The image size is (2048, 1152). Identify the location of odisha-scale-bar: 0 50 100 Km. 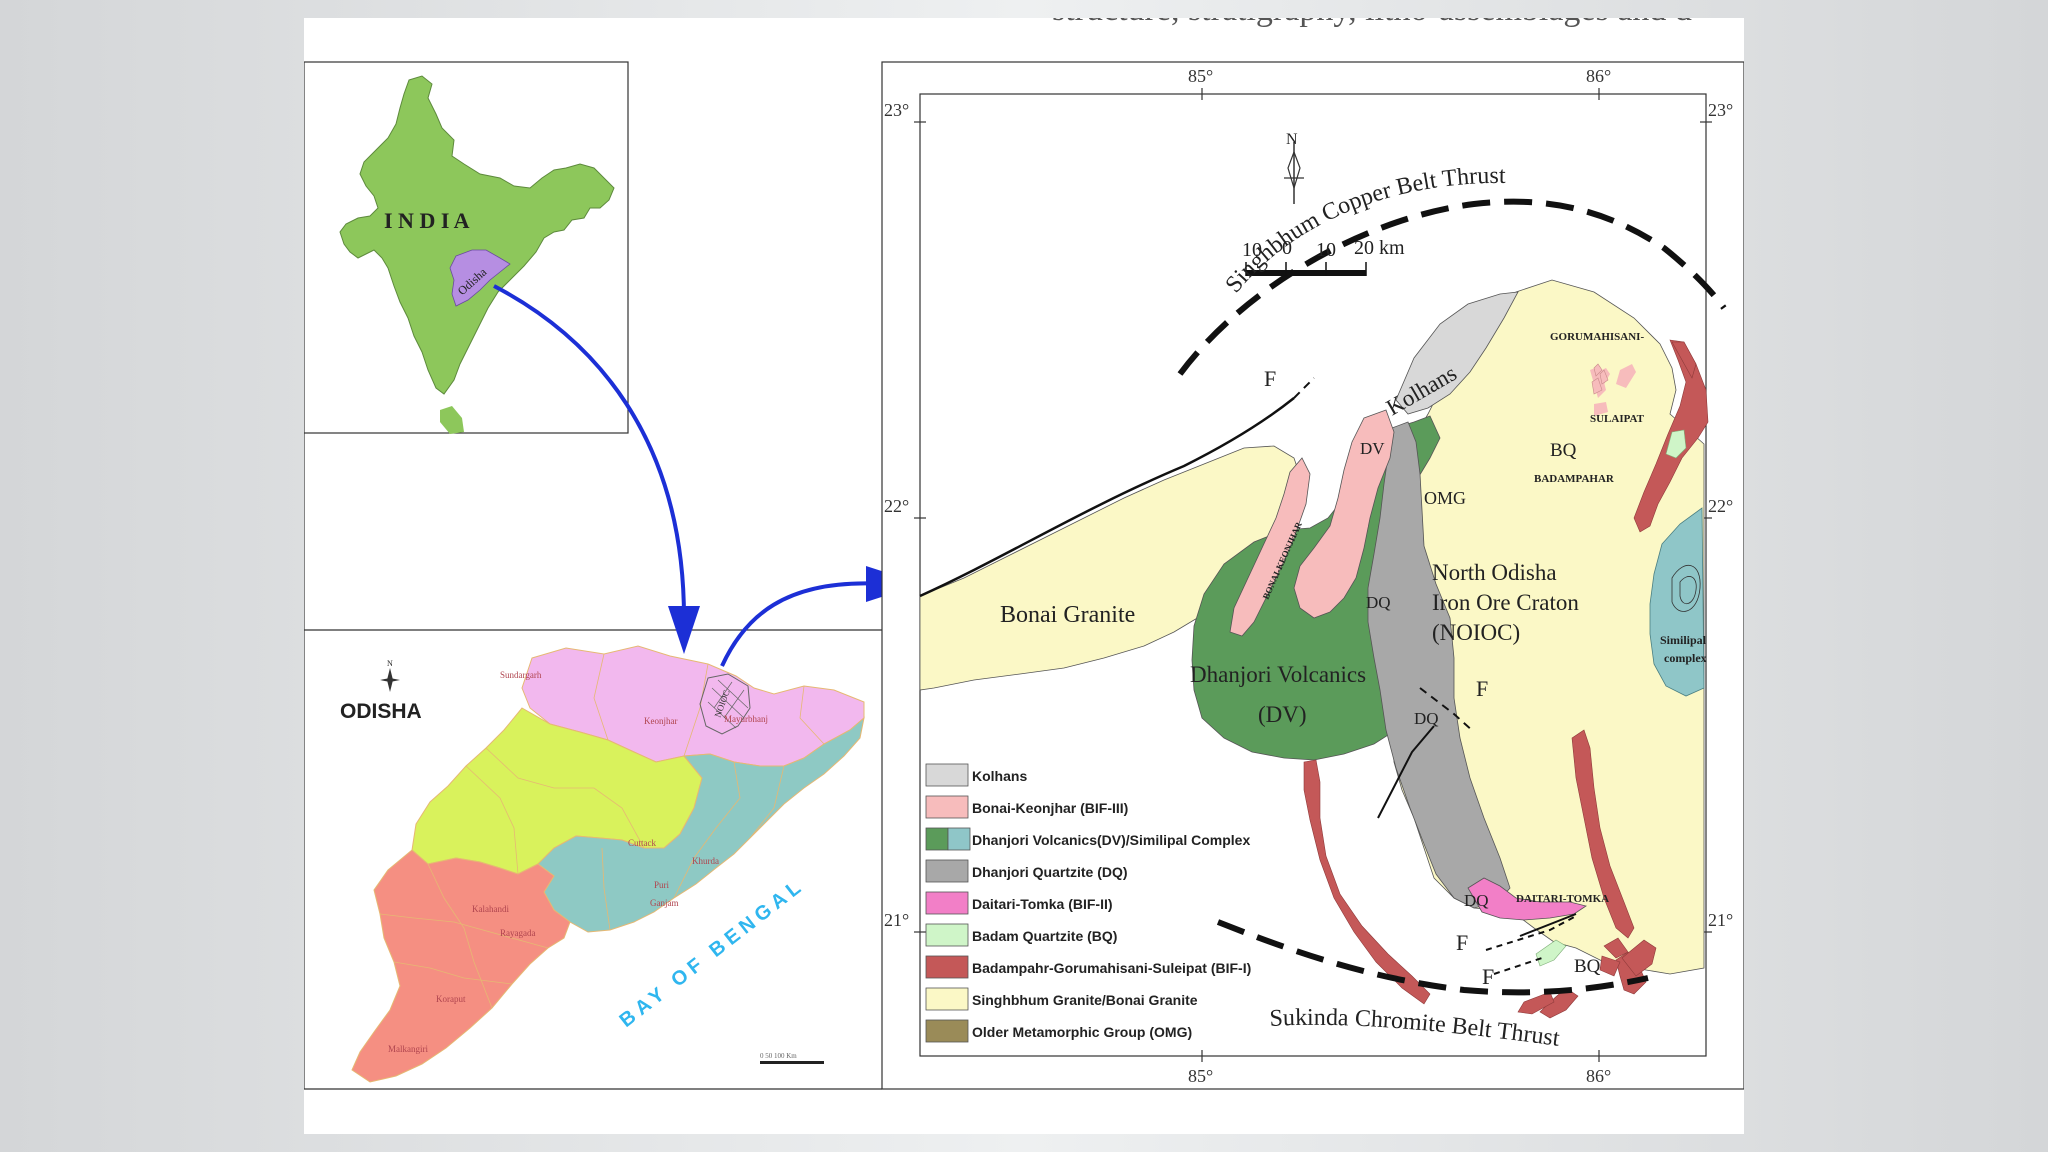
(792, 1058).